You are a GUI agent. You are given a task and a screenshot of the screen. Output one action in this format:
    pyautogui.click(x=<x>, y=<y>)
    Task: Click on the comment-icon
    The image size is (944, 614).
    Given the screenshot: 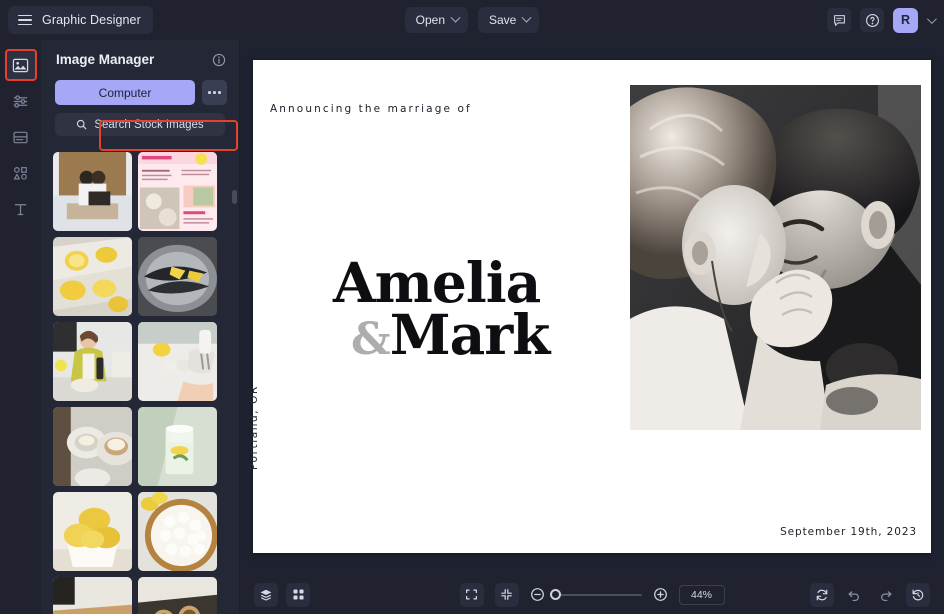 What is the action you would take?
    pyautogui.click(x=839, y=20)
    